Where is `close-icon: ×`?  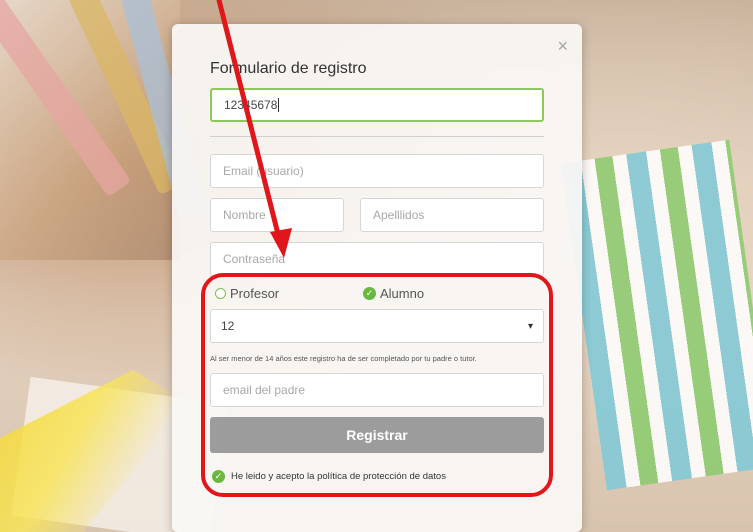
close-icon: × is located at coordinates (562, 46).